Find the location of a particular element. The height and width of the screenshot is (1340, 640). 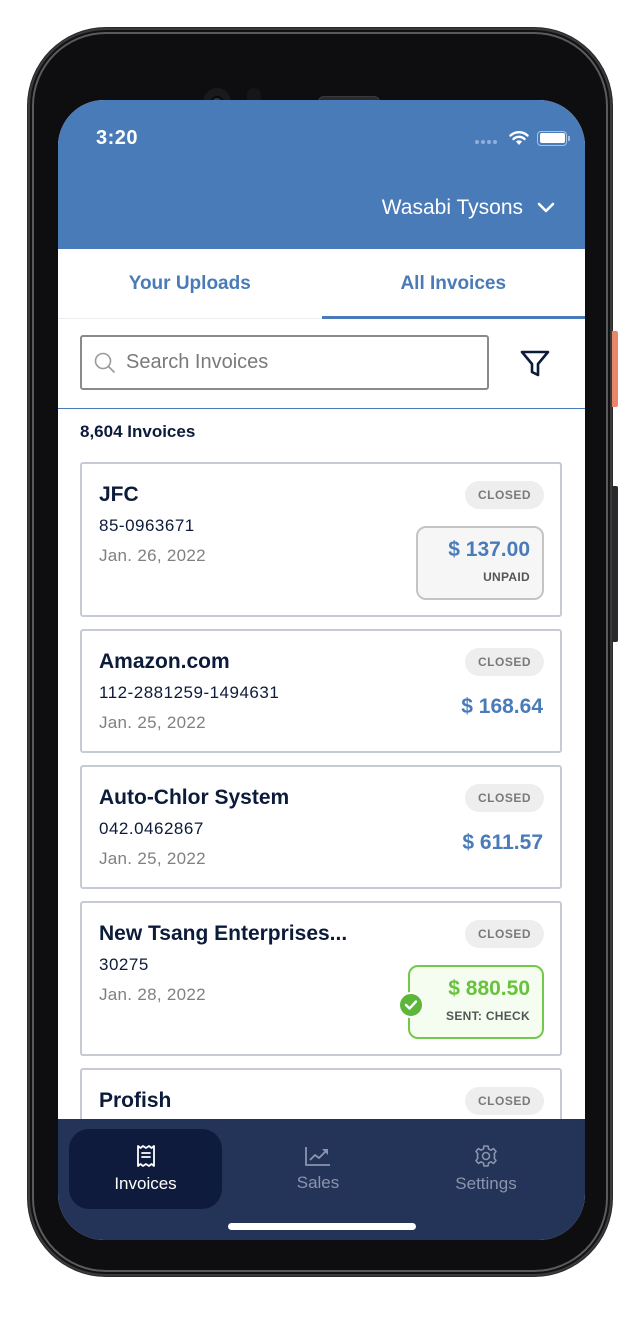

invoice-tabs: Your Uploads All Invoices is located at coordinates (321, 284).